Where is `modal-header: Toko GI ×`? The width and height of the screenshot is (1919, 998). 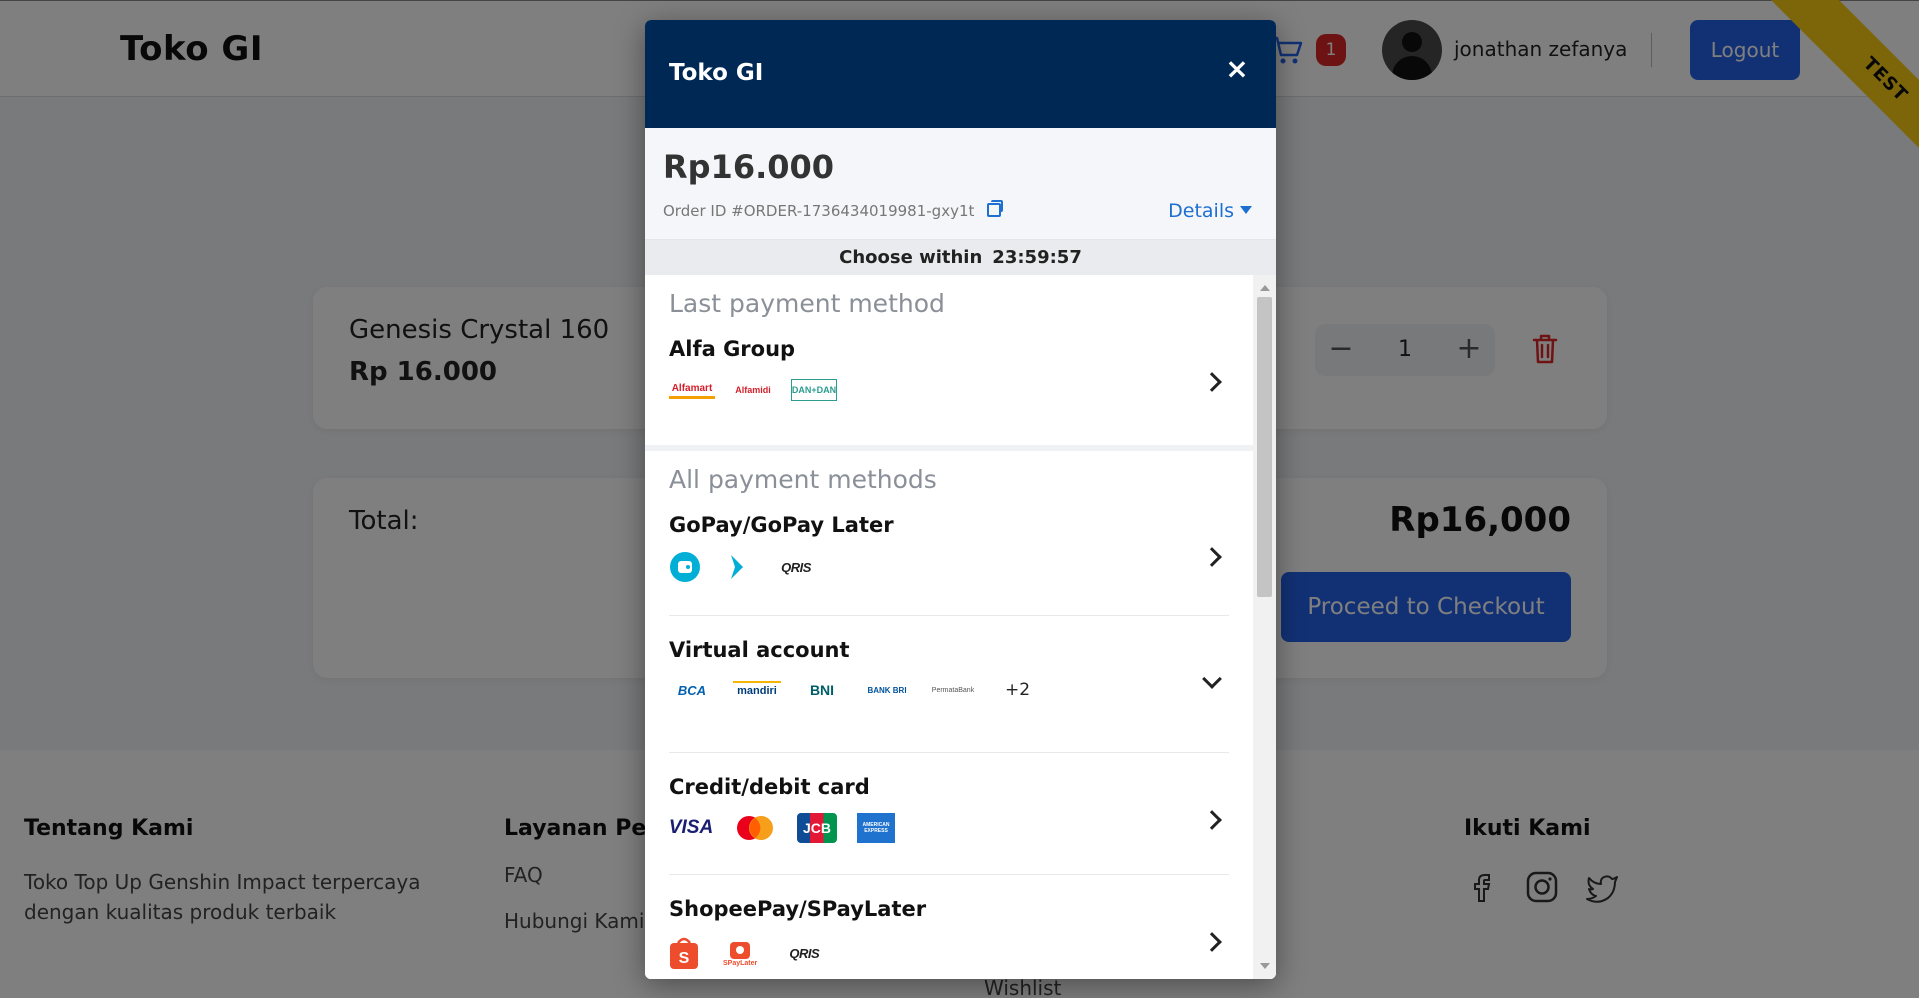
modal-header: Toko GI × is located at coordinates (960, 74).